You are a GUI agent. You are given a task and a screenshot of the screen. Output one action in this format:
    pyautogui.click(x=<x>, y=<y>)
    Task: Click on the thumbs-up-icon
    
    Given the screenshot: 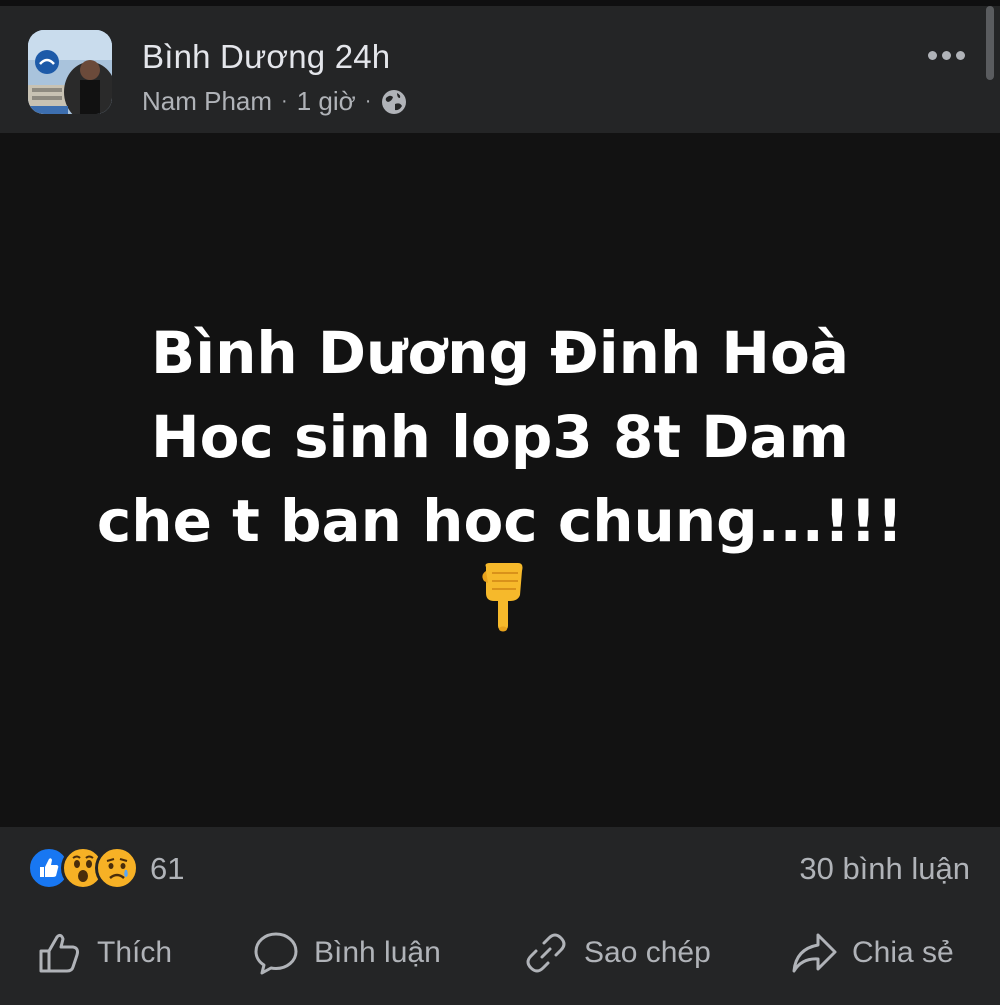 What is the action you would take?
    pyautogui.click(x=59, y=953)
    